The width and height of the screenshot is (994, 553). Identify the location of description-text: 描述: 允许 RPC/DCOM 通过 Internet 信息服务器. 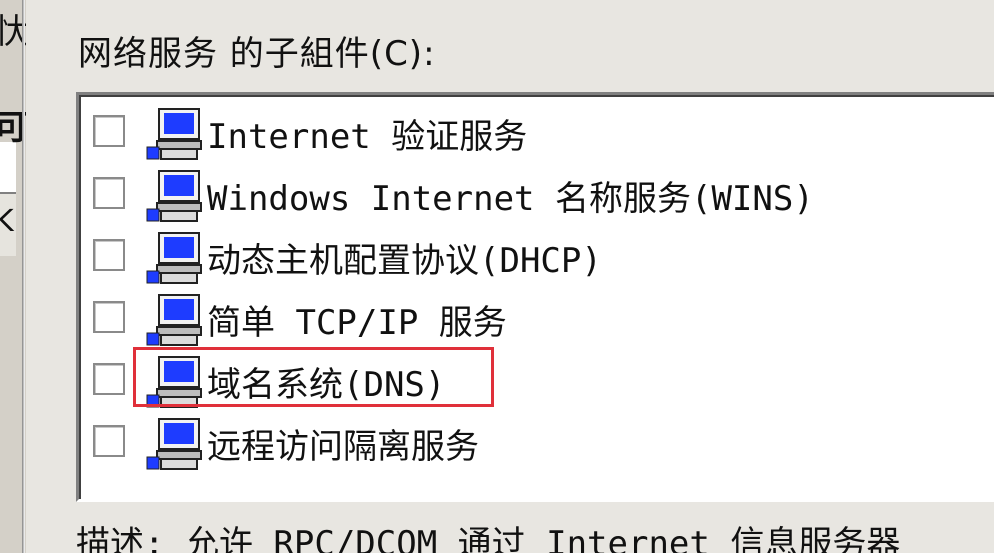
(488, 538).